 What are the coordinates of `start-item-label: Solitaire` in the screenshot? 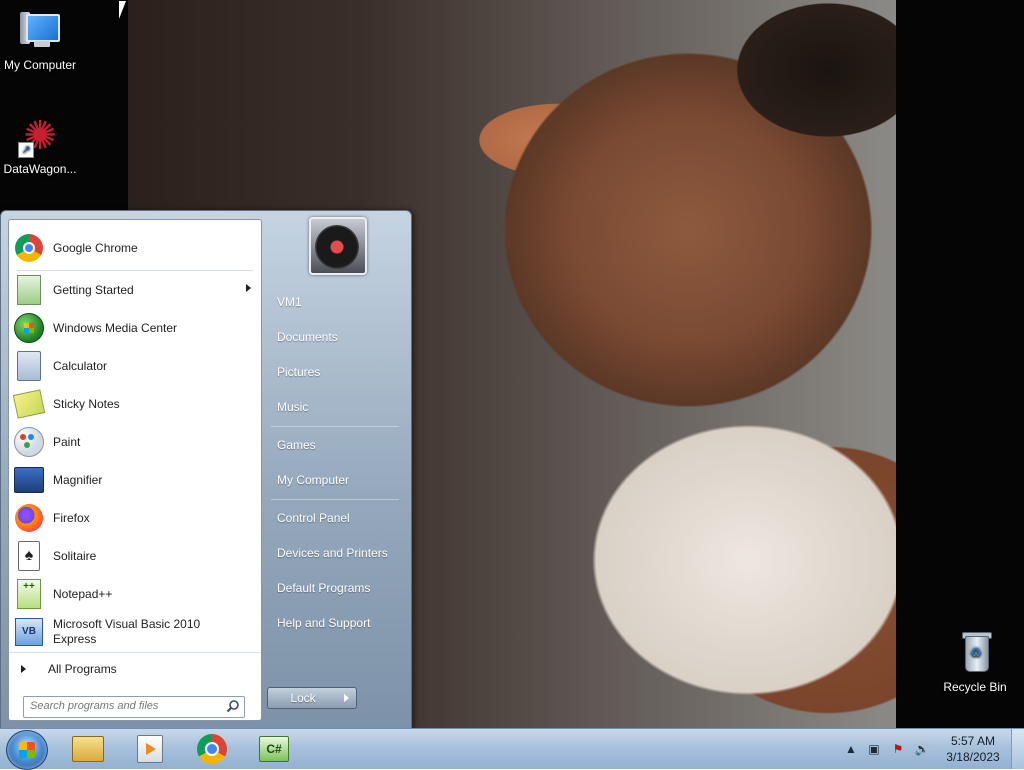 It's located at (75, 555).